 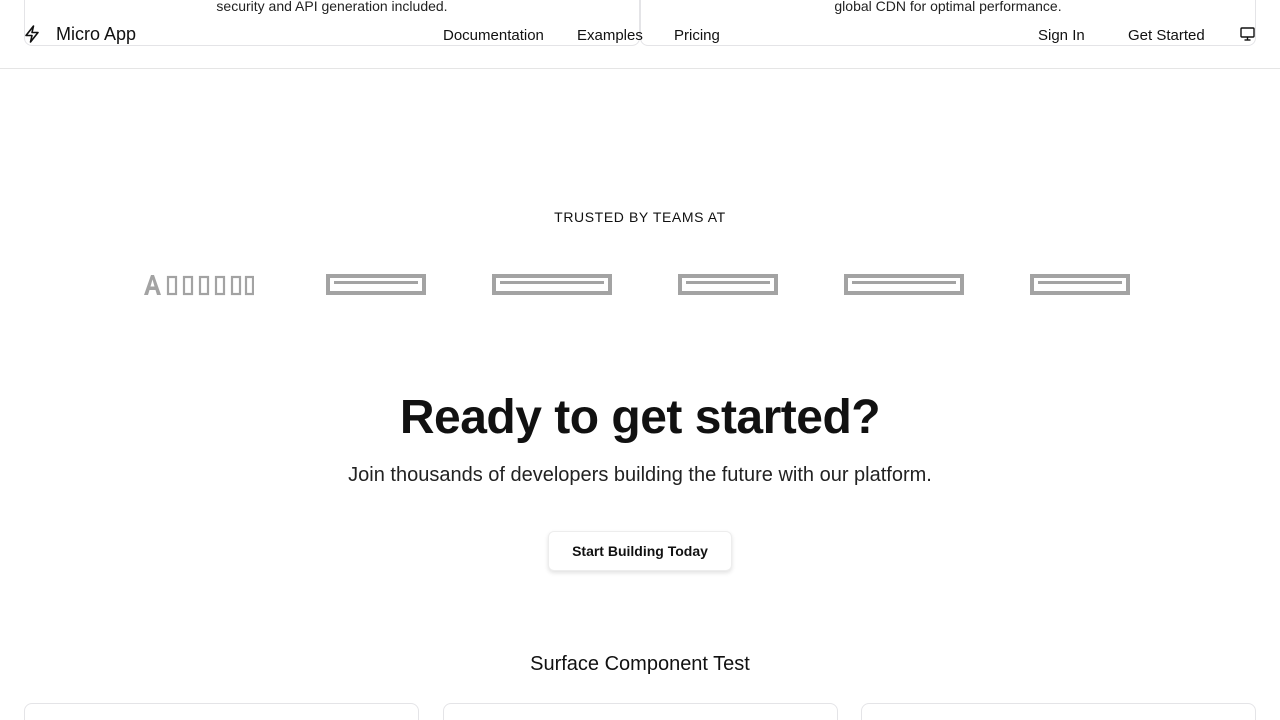 What do you see at coordinates (640, 417) in the screenshot?
I see `cta-heading: Ready to get started?` at bounding box center [640, 417].